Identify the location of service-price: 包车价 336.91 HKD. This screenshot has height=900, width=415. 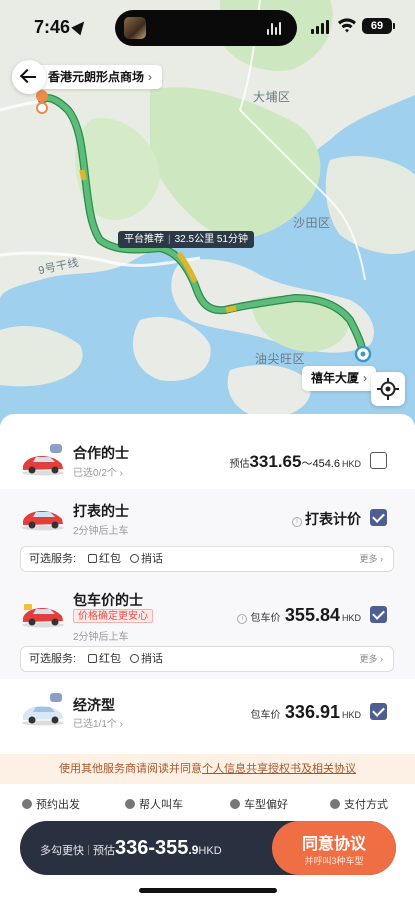
(305, 712).